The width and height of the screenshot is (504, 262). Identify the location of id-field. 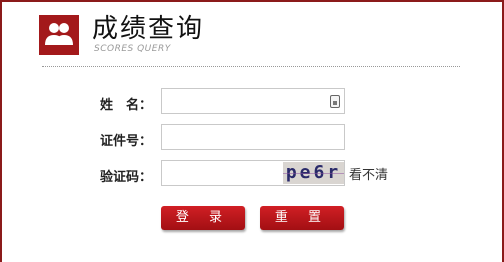
(253, 137).